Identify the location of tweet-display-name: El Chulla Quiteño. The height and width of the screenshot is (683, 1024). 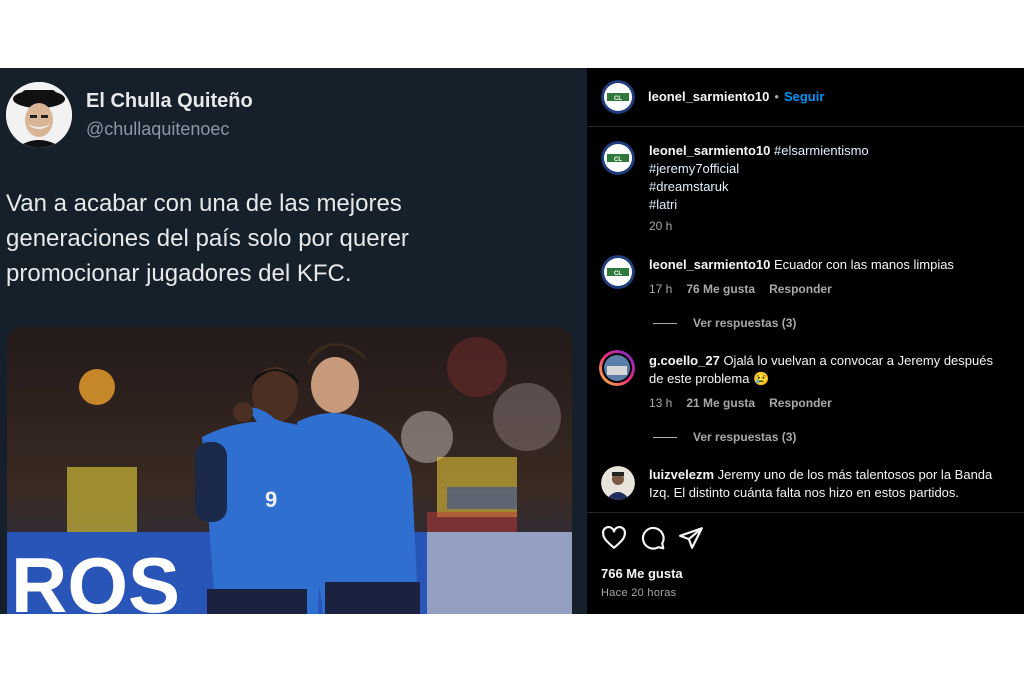
(169, 101).